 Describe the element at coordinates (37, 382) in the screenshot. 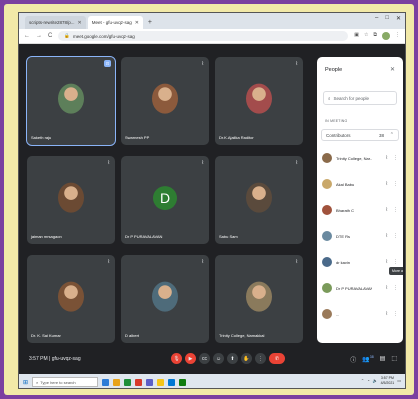

I see `search-icon: ⌕` at that location.